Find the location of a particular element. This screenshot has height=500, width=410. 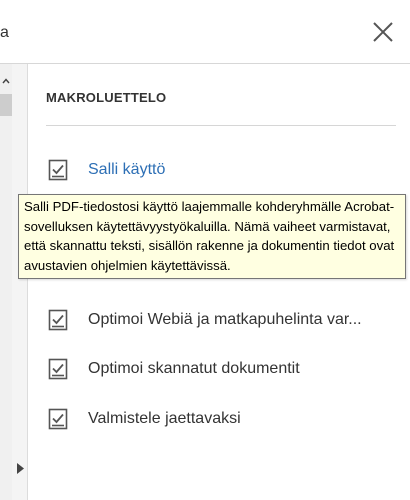

triangle-right-icon is located at coordinates (20, 470).